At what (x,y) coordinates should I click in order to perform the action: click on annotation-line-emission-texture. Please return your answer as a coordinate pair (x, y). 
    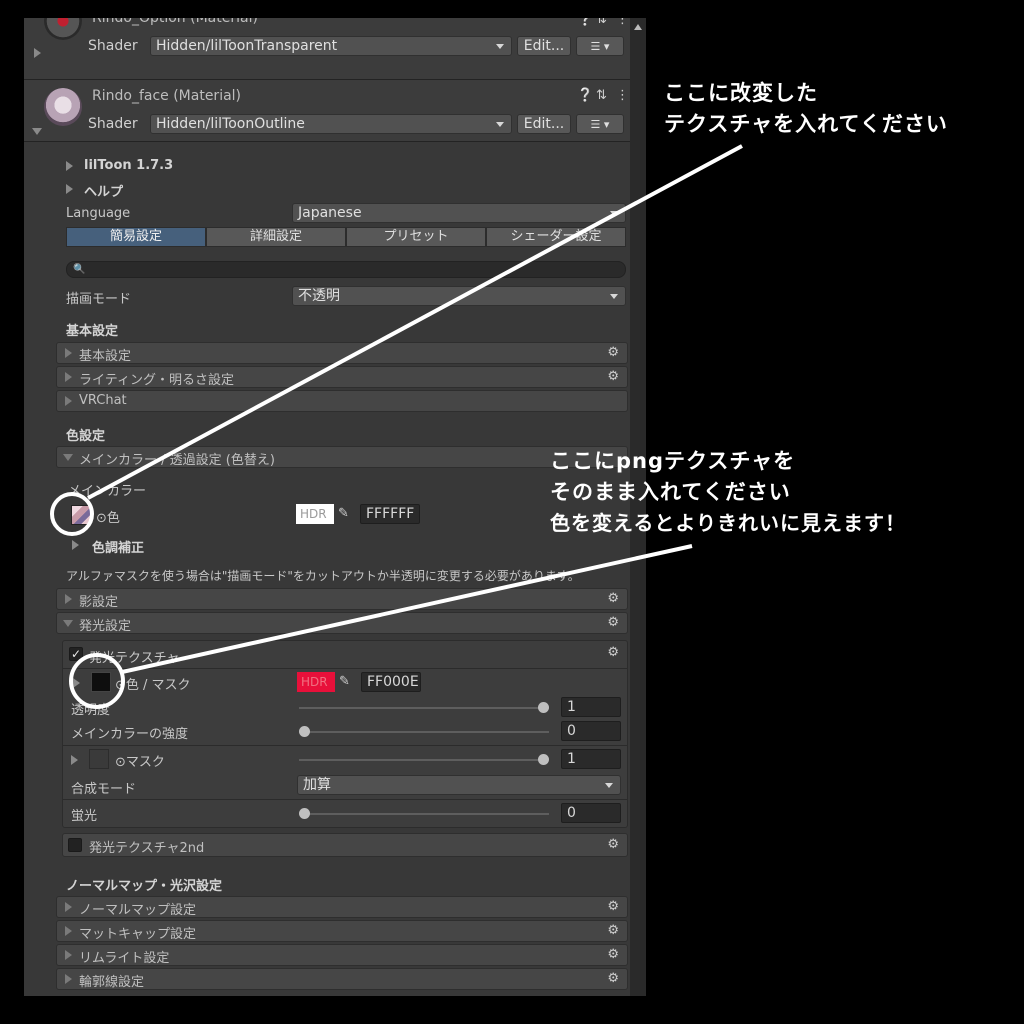
    Looking at the image, I should click on (407, 609).